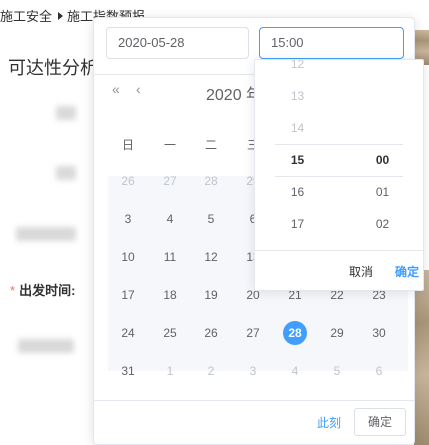 The height and width of the screenshot is (445, 429). I want to click on hour-option: 14, so click(297, 128).